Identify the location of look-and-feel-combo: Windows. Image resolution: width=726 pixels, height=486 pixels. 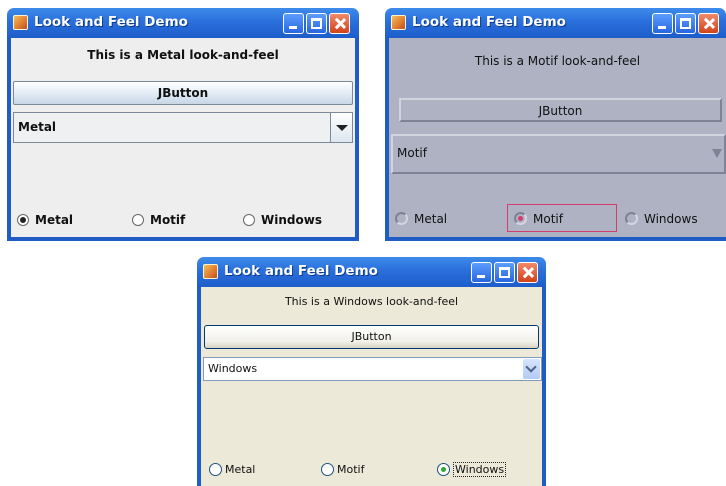
(372, 369).